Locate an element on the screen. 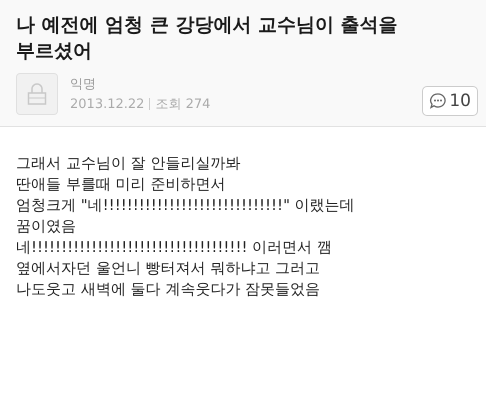 The image size is (486, 412). view-count: 조회 274 is located at coordinates (182, 104).